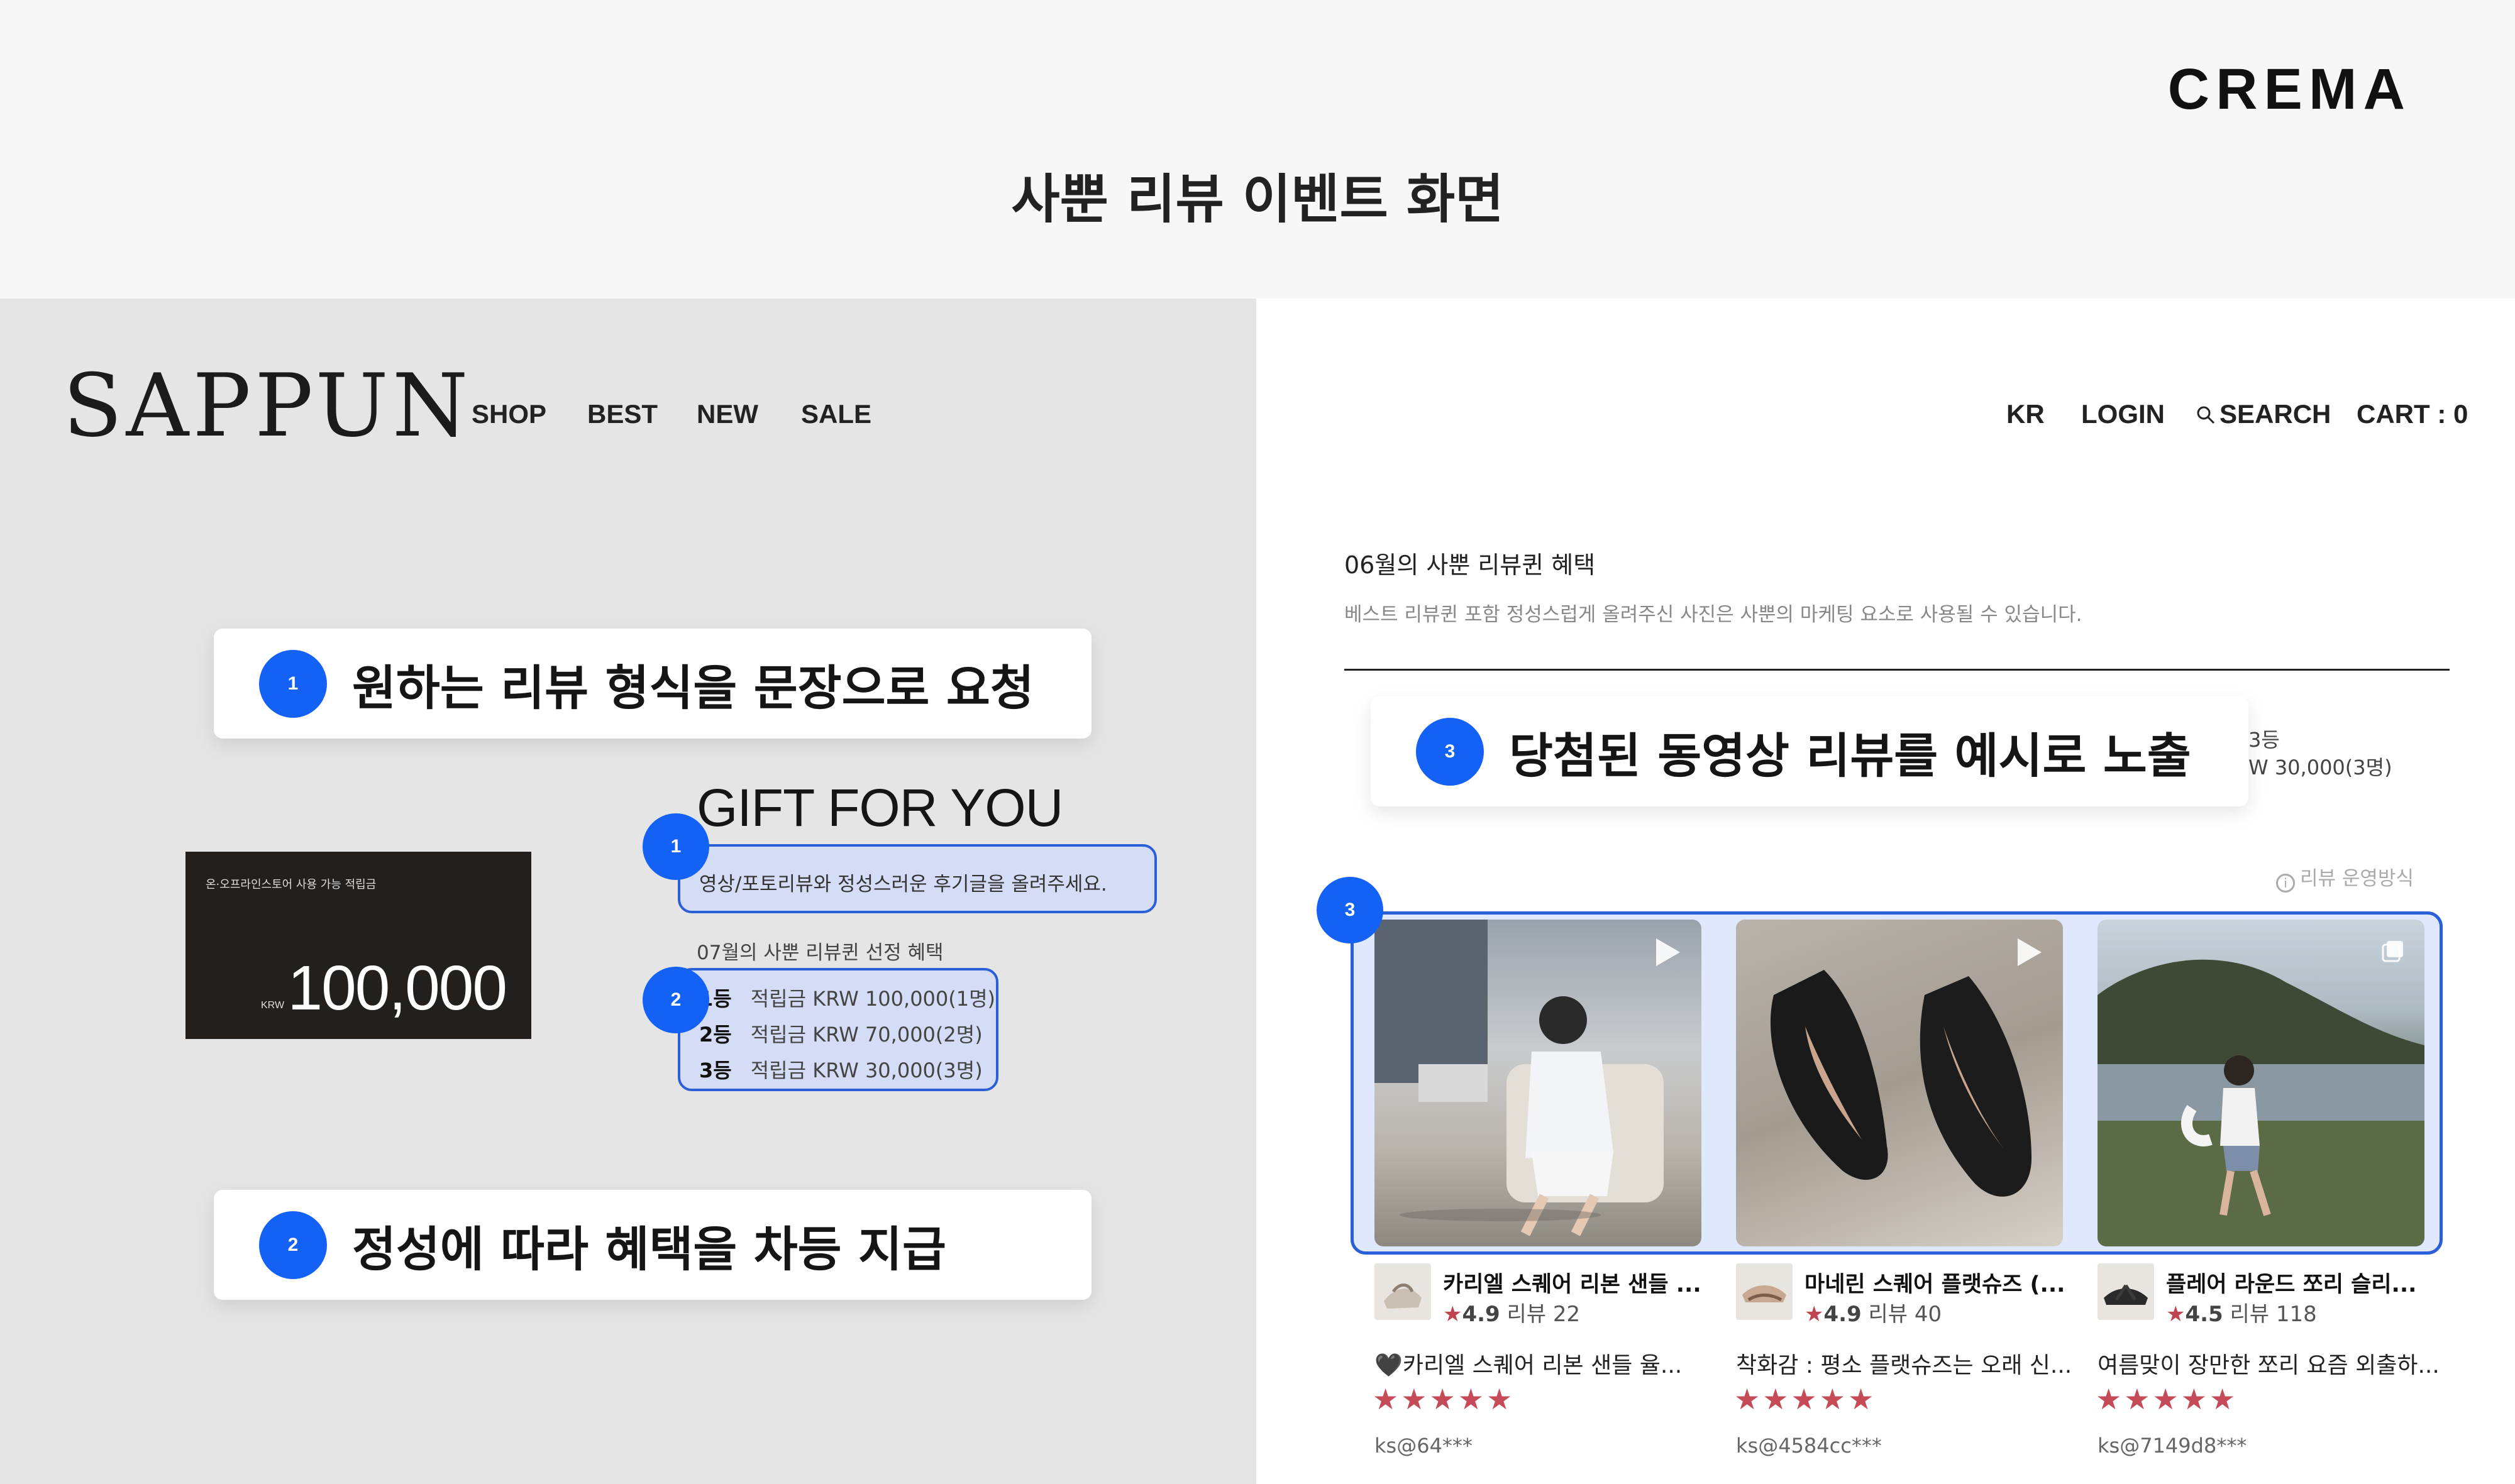 This screenshot has height=1484, width=2515. What do you see at coordinates (676, 1000) in the screenshot?
I see `annotation-pin-2: 2` at bounding box center [676, 1000].